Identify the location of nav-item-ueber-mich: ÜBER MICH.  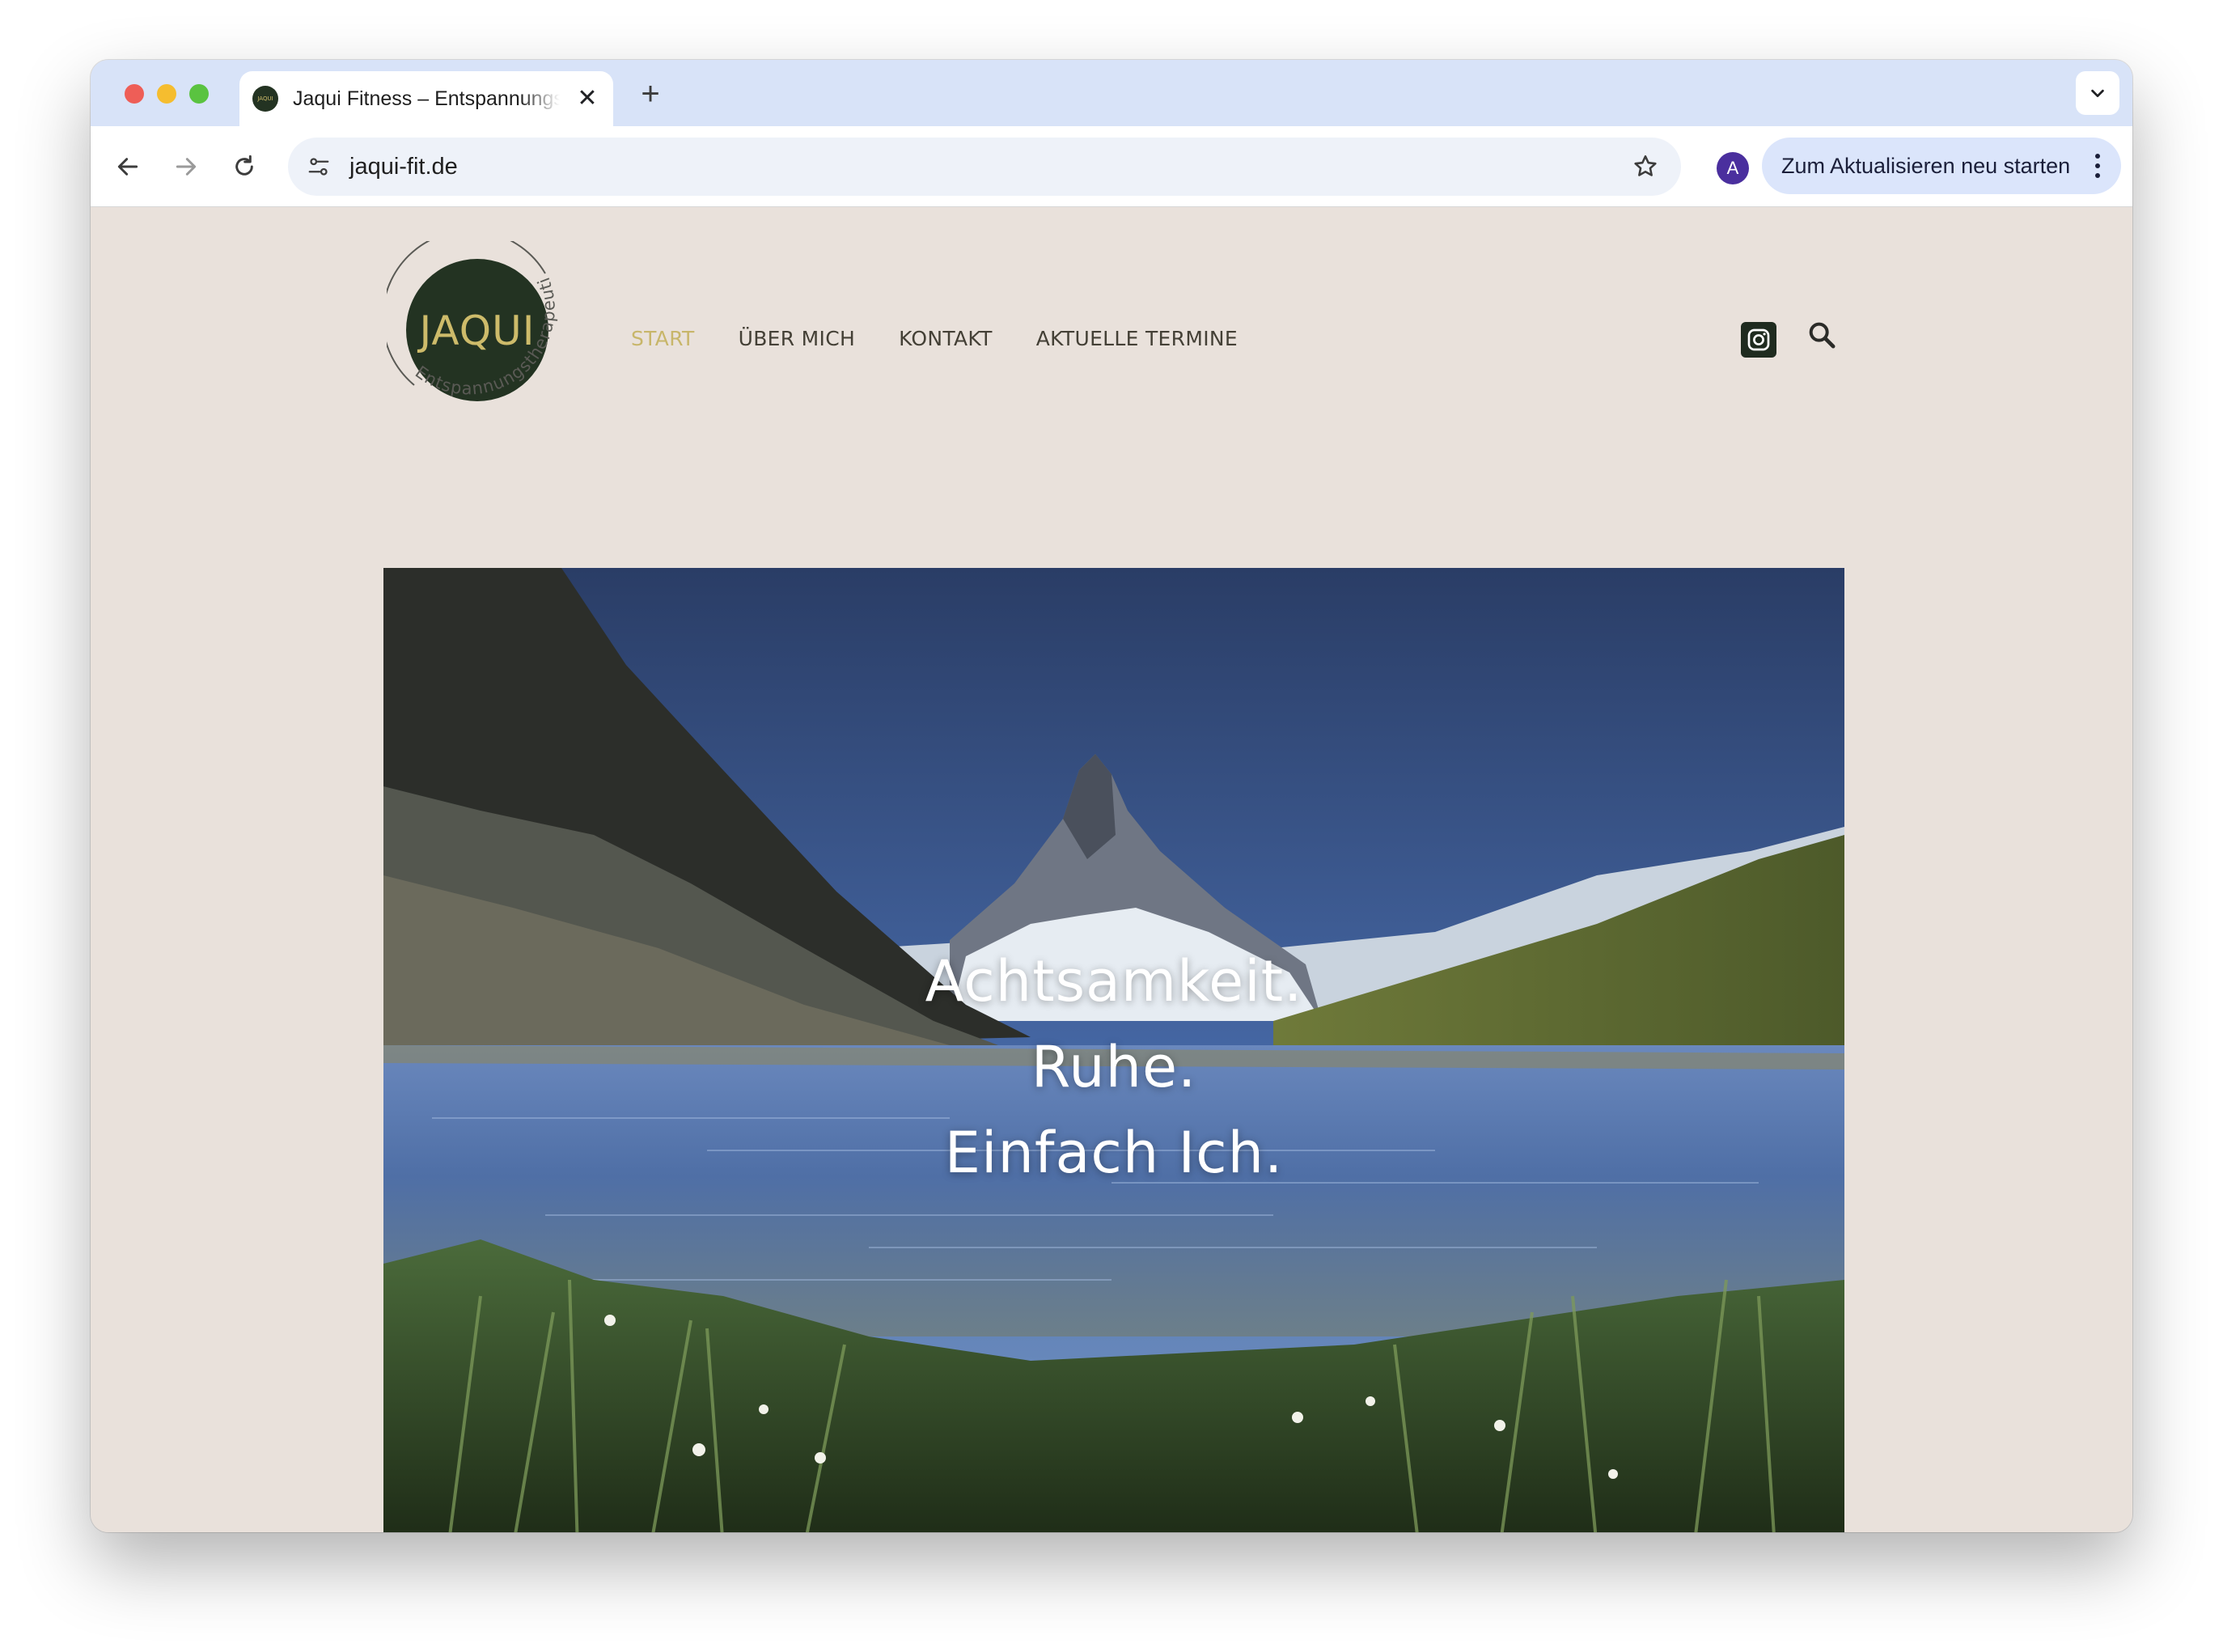
(797, 338).